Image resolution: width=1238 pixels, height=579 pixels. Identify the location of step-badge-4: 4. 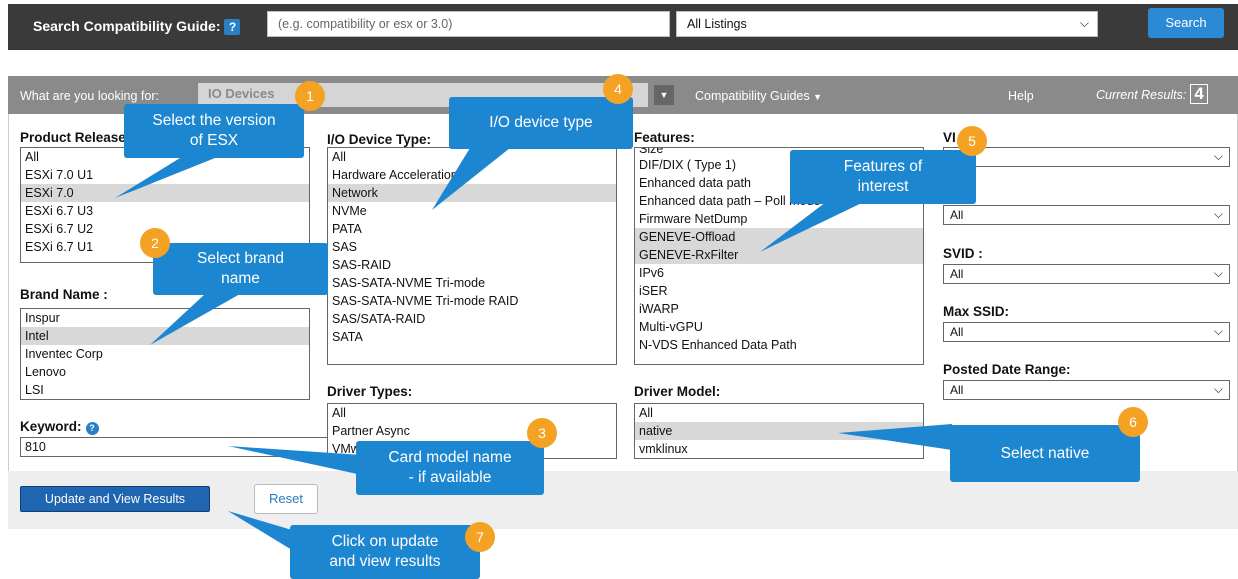
(618, 89).